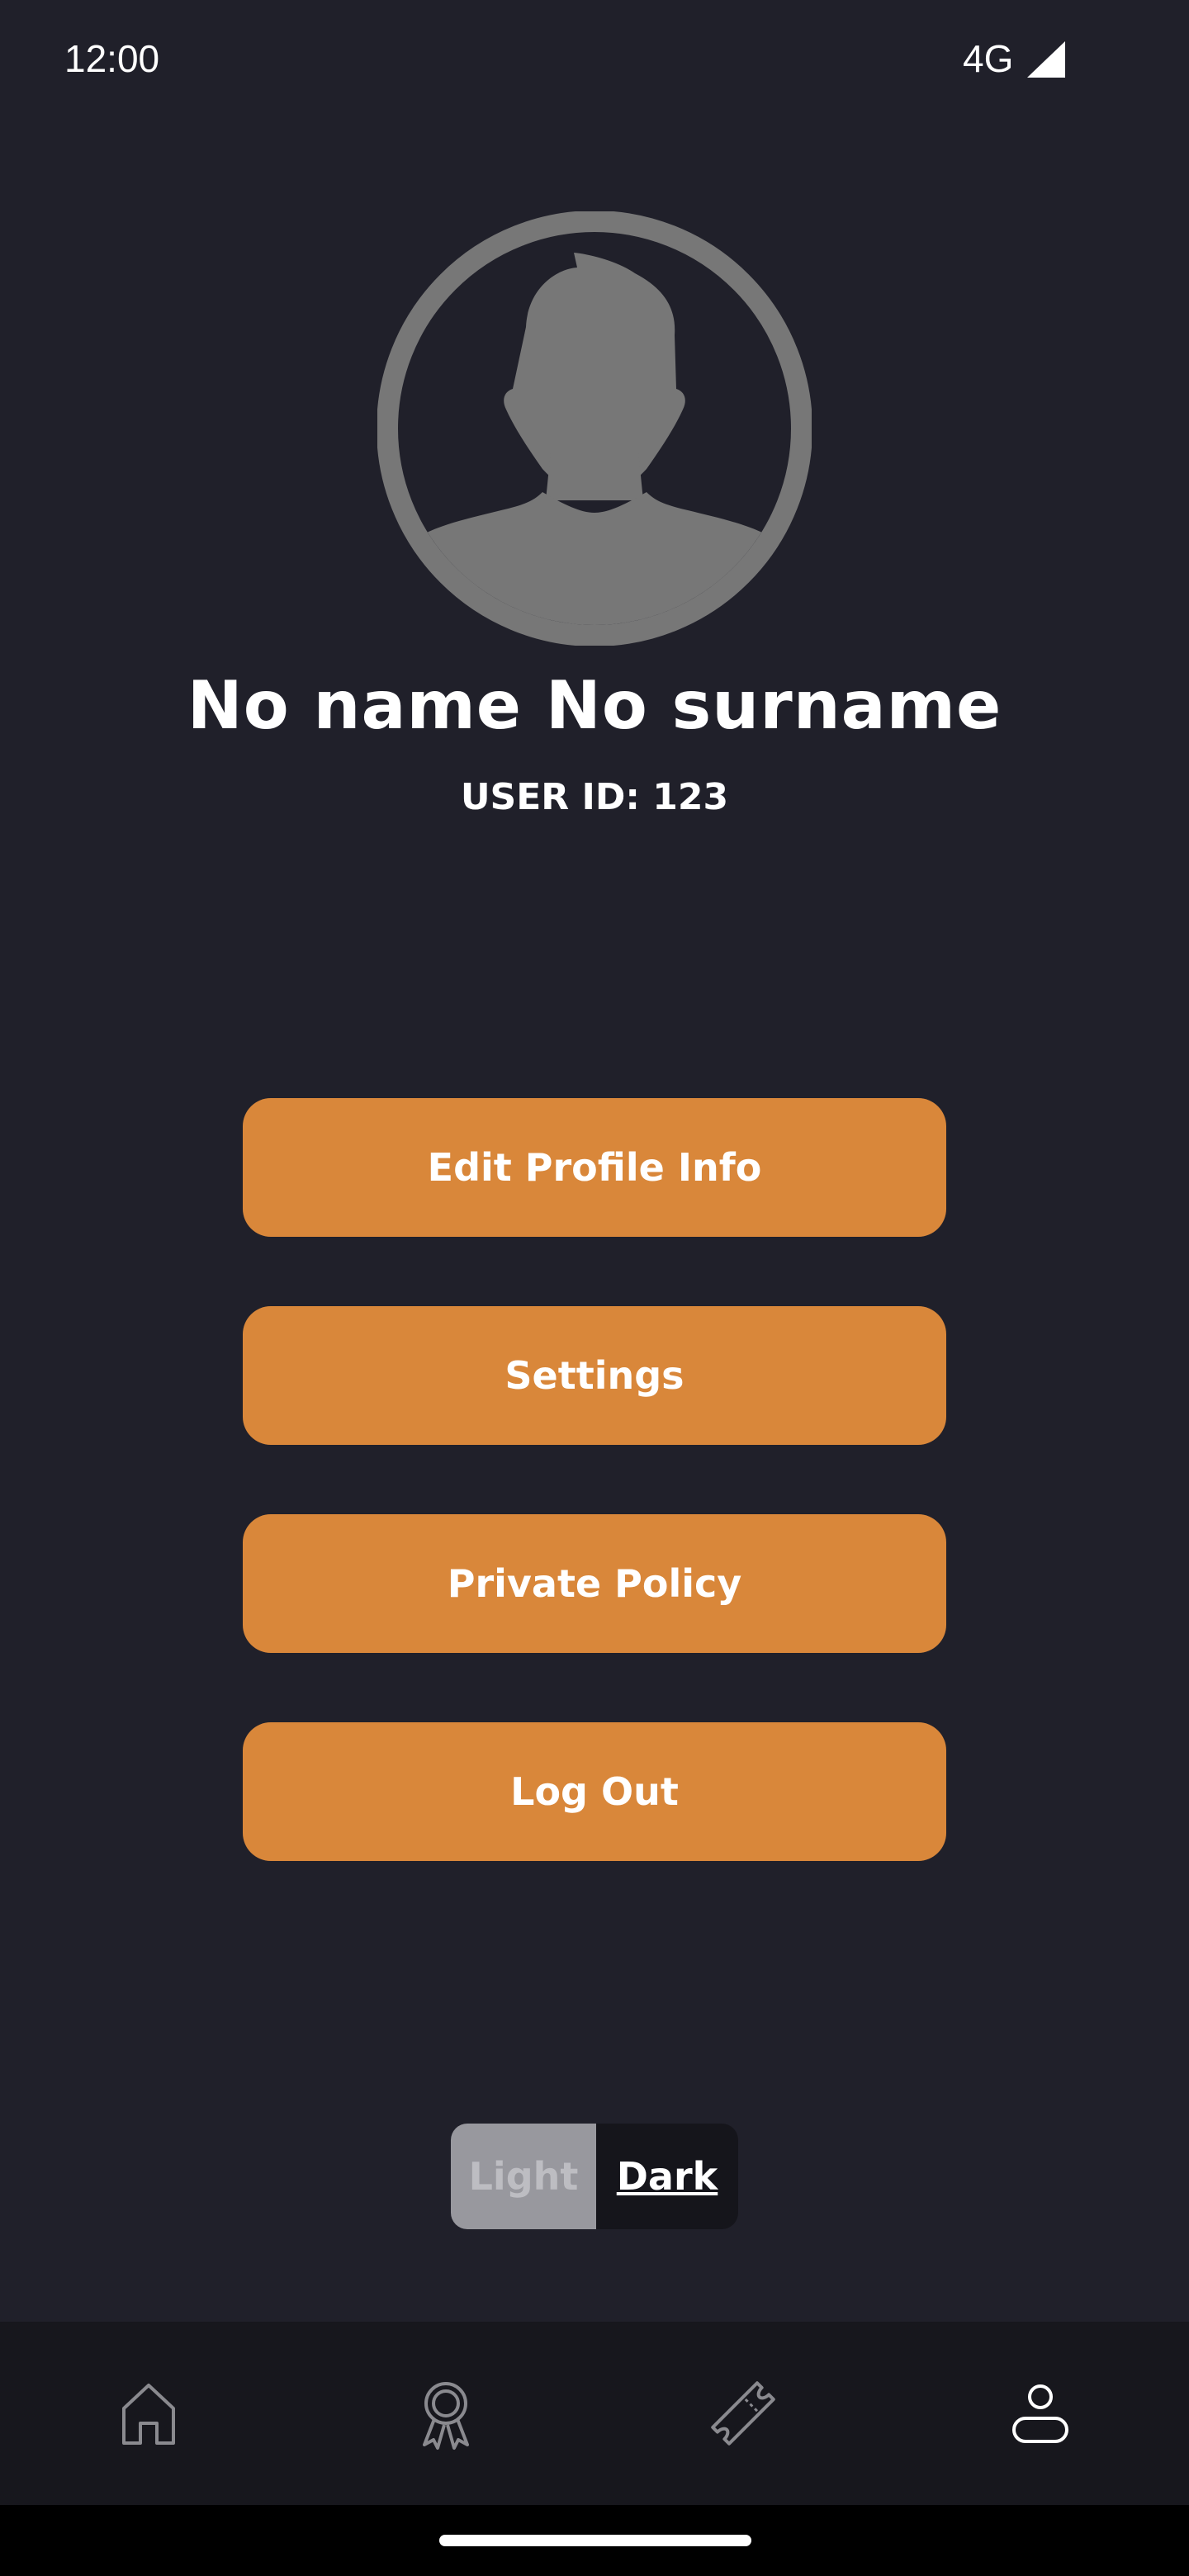 The height and width of the screenshot is (2576, 1189). I want to click on avatar, so click(594, 428).